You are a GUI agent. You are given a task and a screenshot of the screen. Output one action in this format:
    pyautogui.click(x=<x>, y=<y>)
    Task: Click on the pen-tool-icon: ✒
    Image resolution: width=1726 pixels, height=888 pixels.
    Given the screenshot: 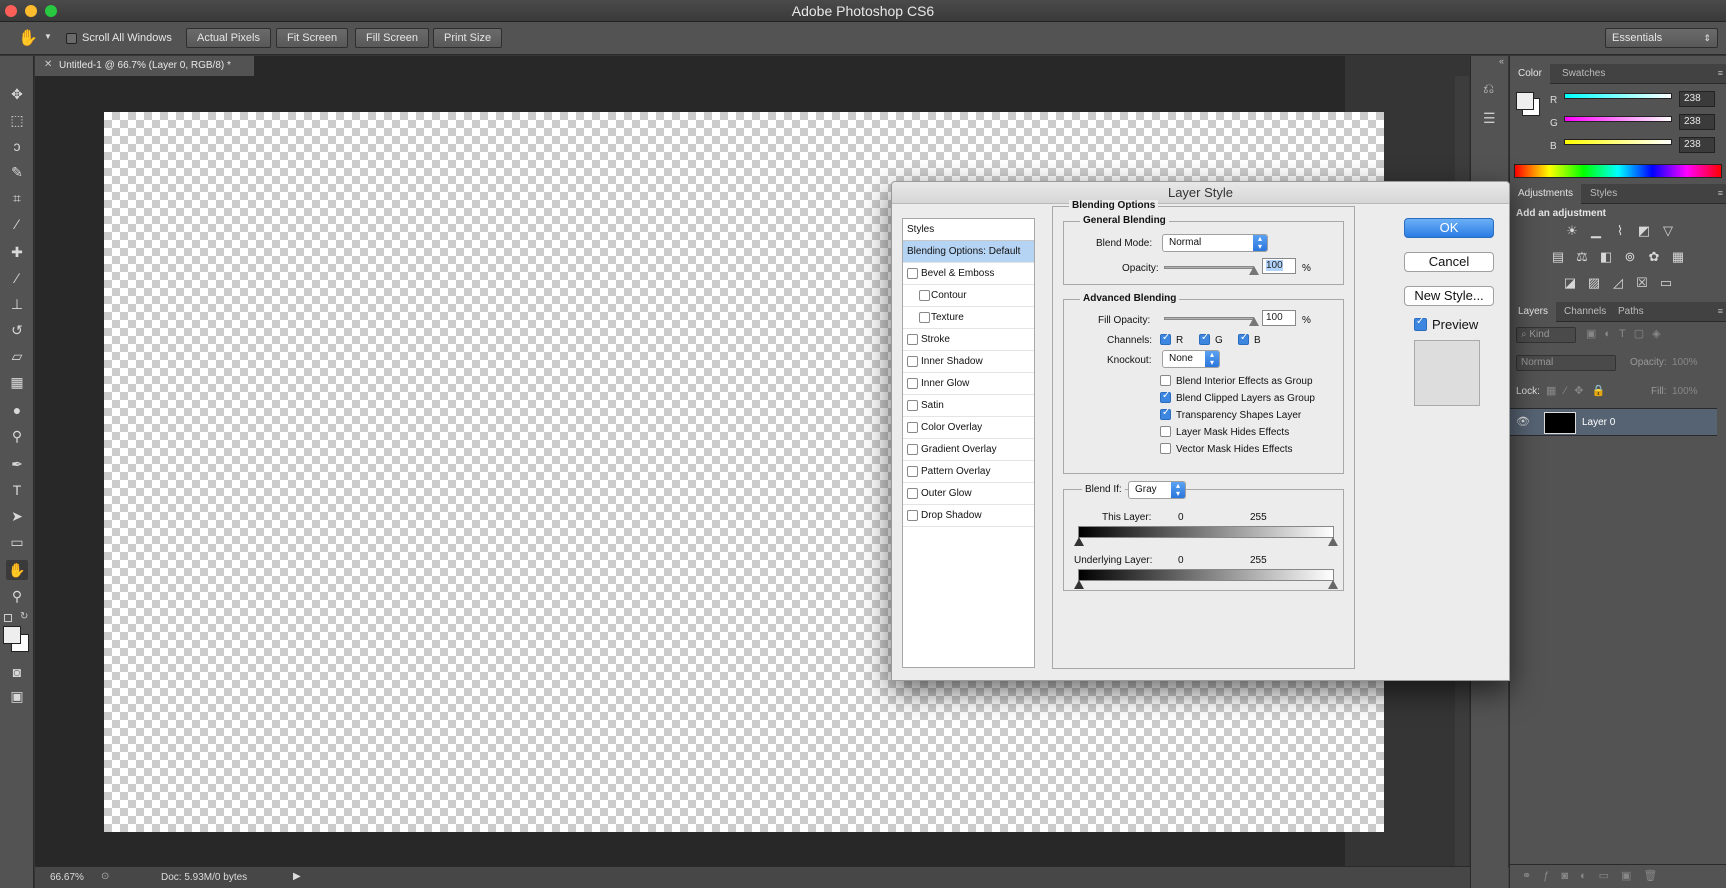 What is the action you would take?
    pyautogui.click(x=17, y=464)
    